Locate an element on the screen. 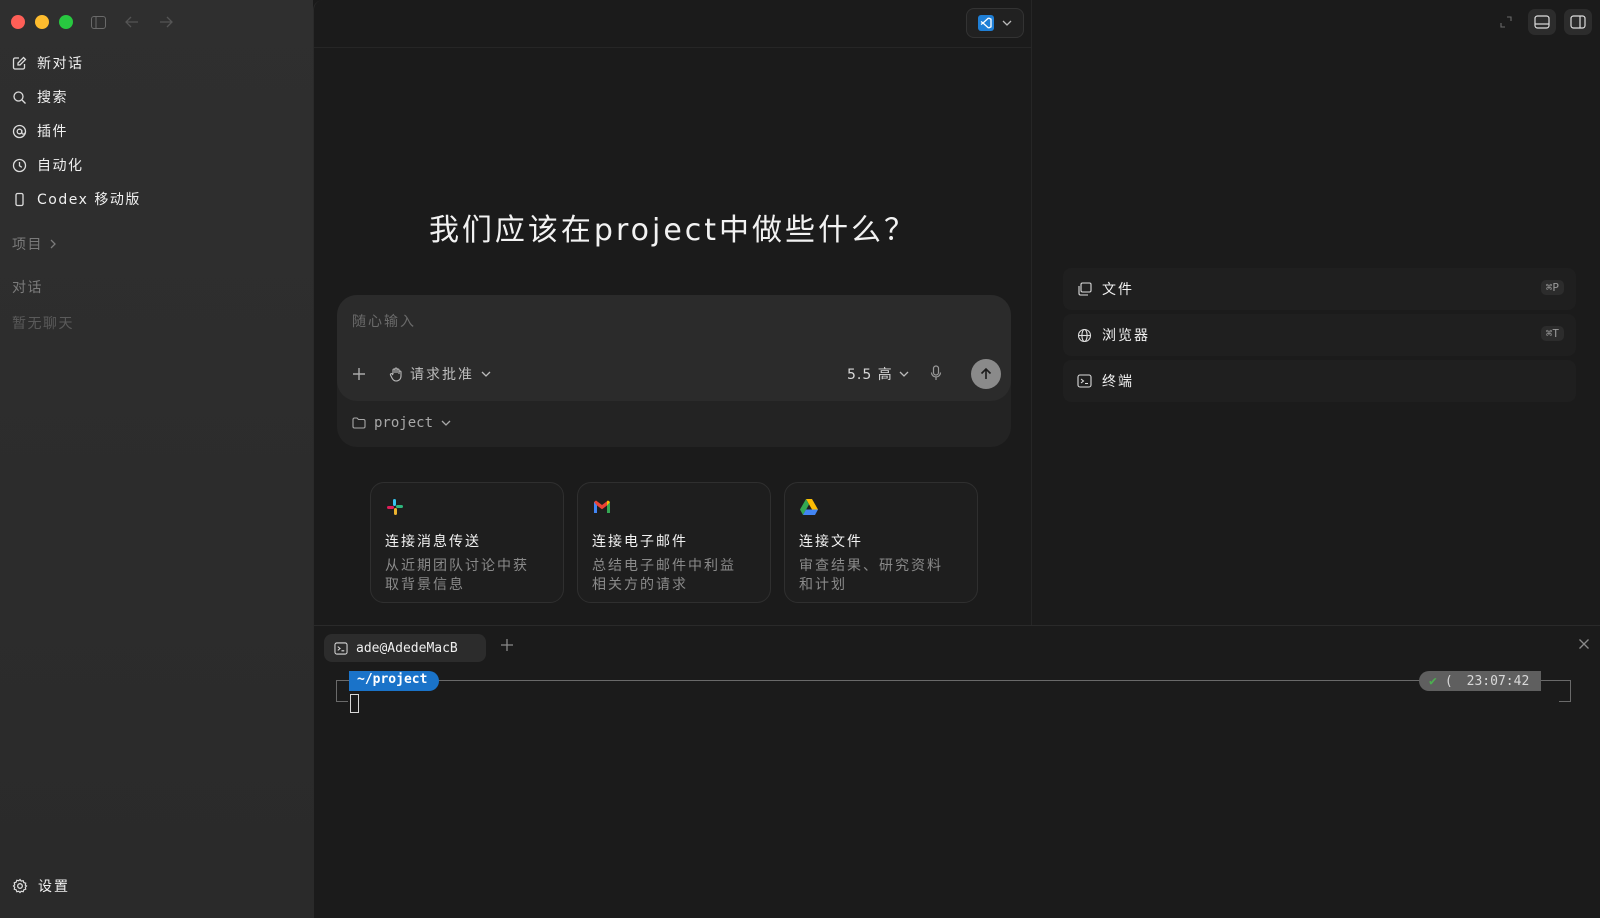  card-desc-line: 和计划 is located at coordinates (823, 585).